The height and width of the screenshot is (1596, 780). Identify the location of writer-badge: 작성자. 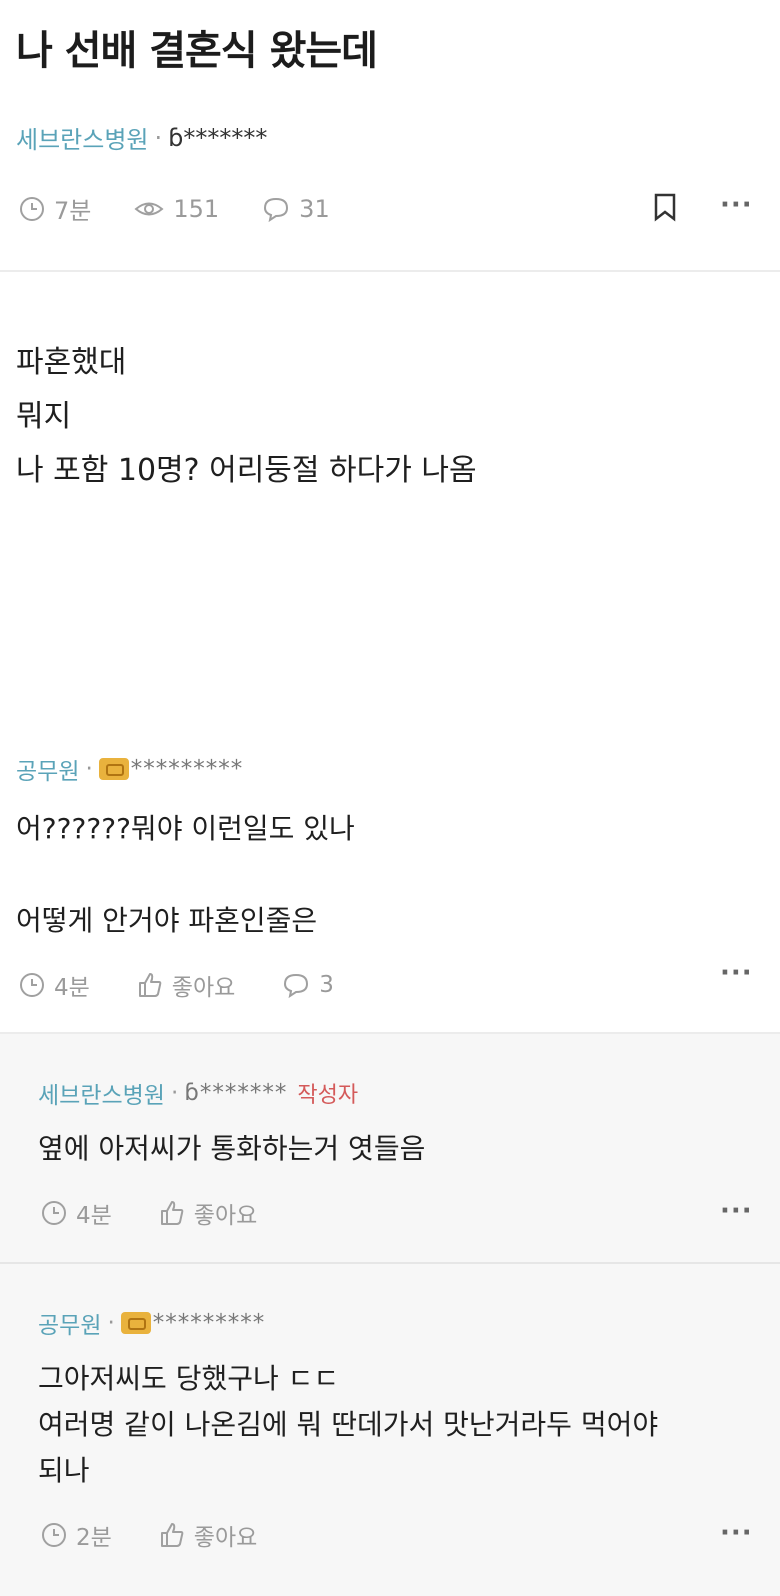
(328, 1095).